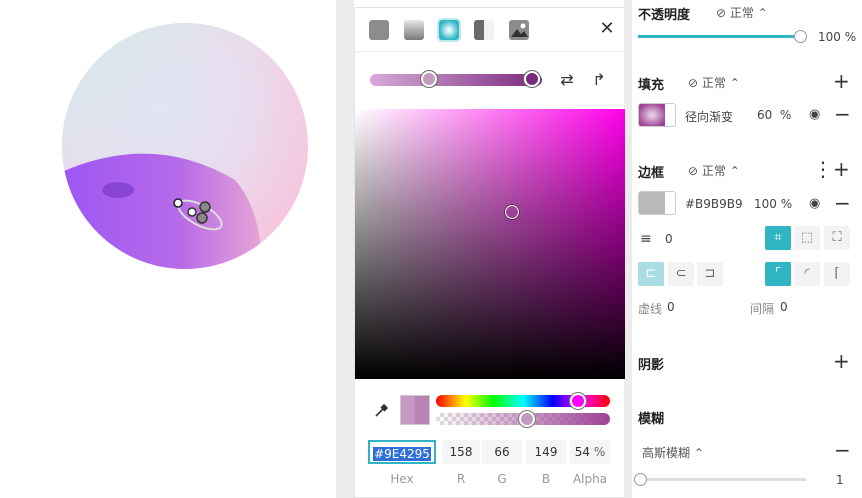  What do you see at coordinates (628, 249) in the screenshot?
I see `panel-divider` at bounding box center [628, 249].